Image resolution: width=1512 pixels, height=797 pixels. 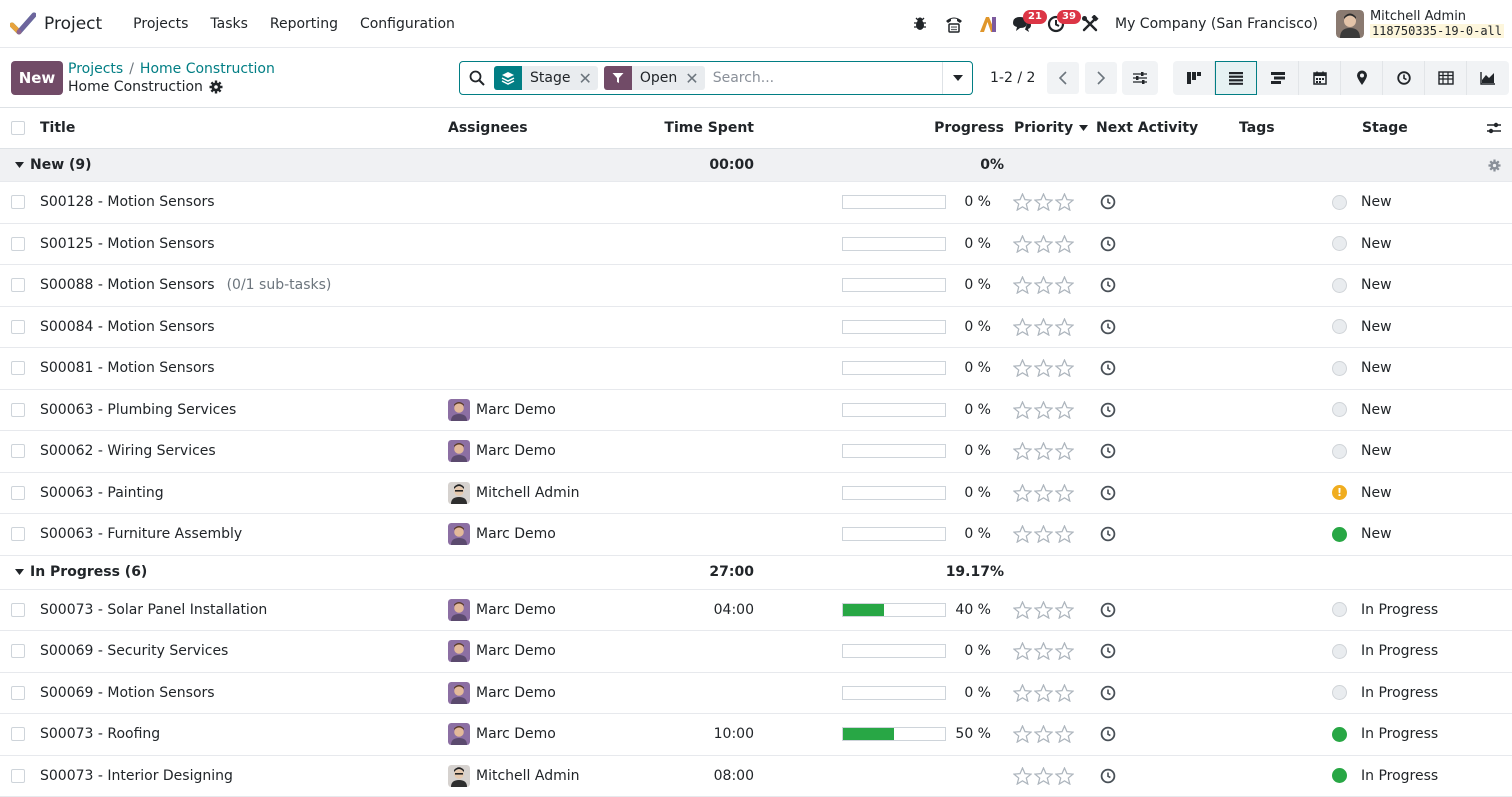 What do you see at coordinates (18, 128) in the screenshot?
I see `select-all-checkbox` at bounding box center [18, 128].